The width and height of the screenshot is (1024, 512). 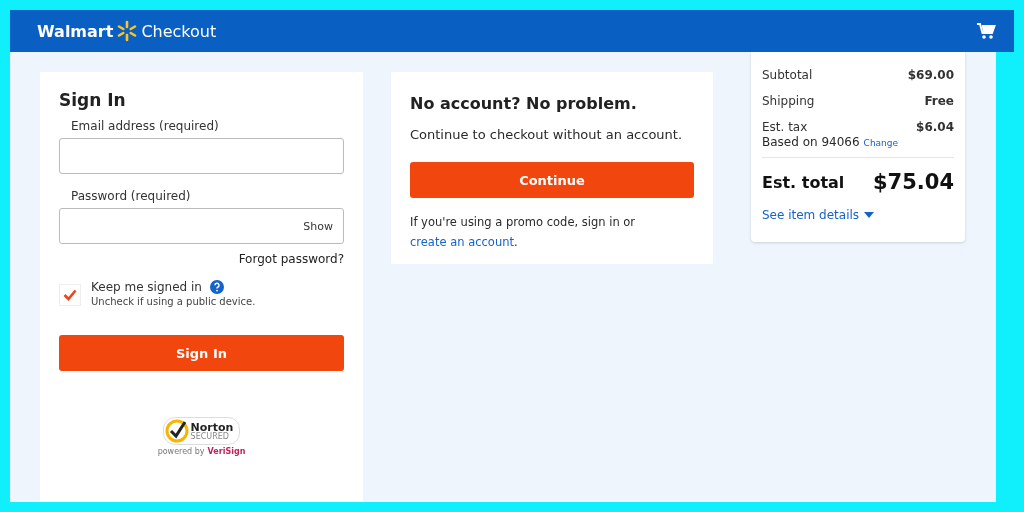 I want to click on spark-icon, so click(x=127, y=31).